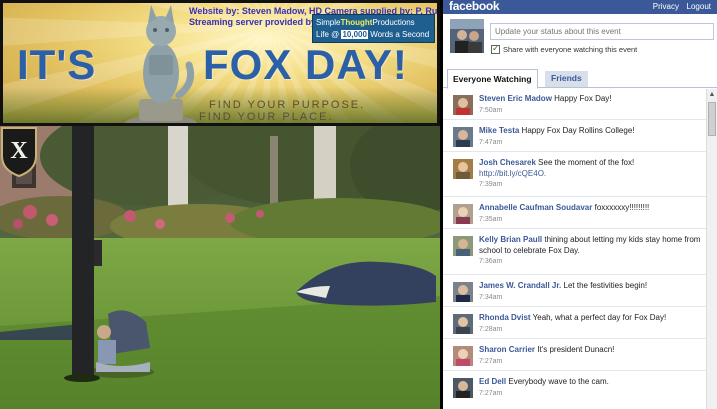 Image resolution: width=717 pixels, height=409 pixels. I want to click on post-author: Josh Chesarek, so click(507, 162).